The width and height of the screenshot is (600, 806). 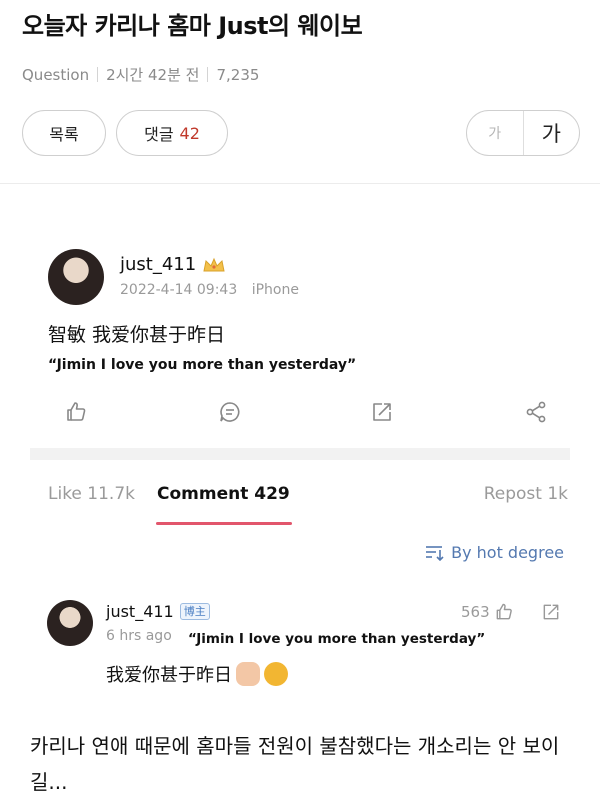 What do you see at coordinates (159, 134) in the screenshot?
I see `comments-button-label: 댓글` at bounding box center [159, 134].